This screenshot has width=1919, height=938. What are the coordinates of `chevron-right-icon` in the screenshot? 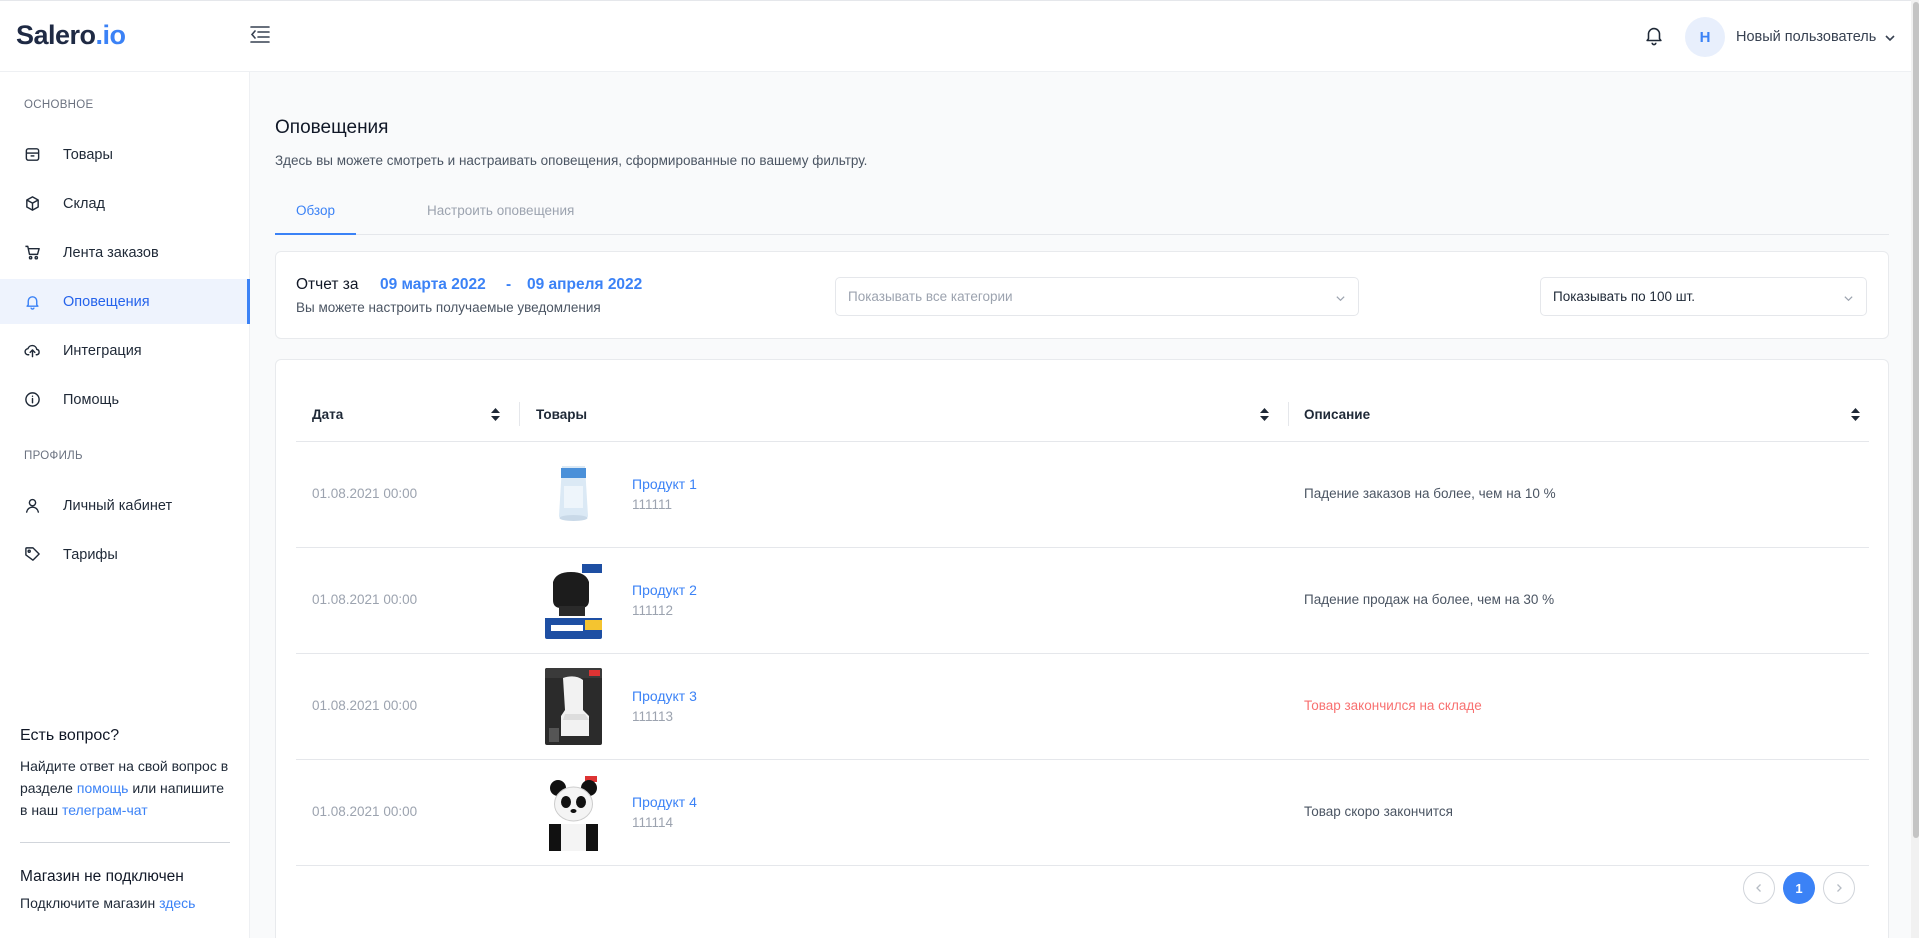 It's located at (1839, 888).